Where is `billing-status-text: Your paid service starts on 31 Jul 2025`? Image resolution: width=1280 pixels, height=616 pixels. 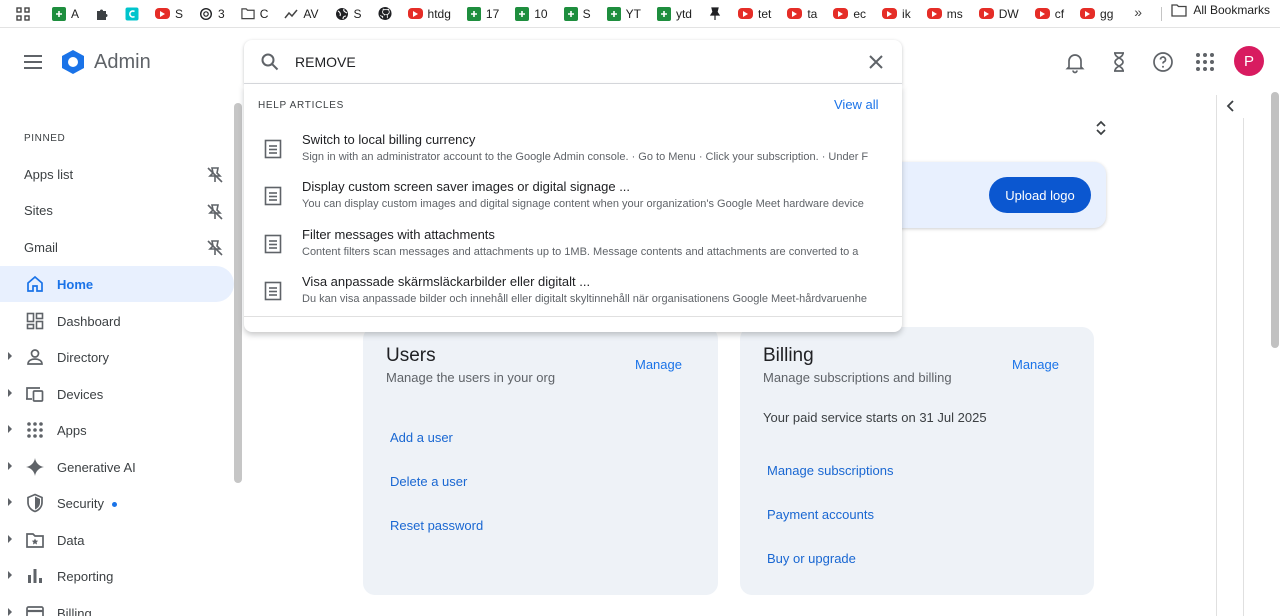 billing-status-text: Your paid service starts on 31 Jul 2025 is located at coordinates (875, 417).